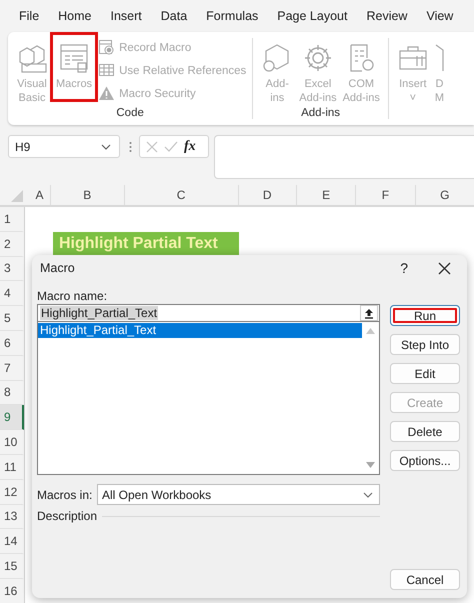  I want to click on menu-tab: File, so click(29, 16).